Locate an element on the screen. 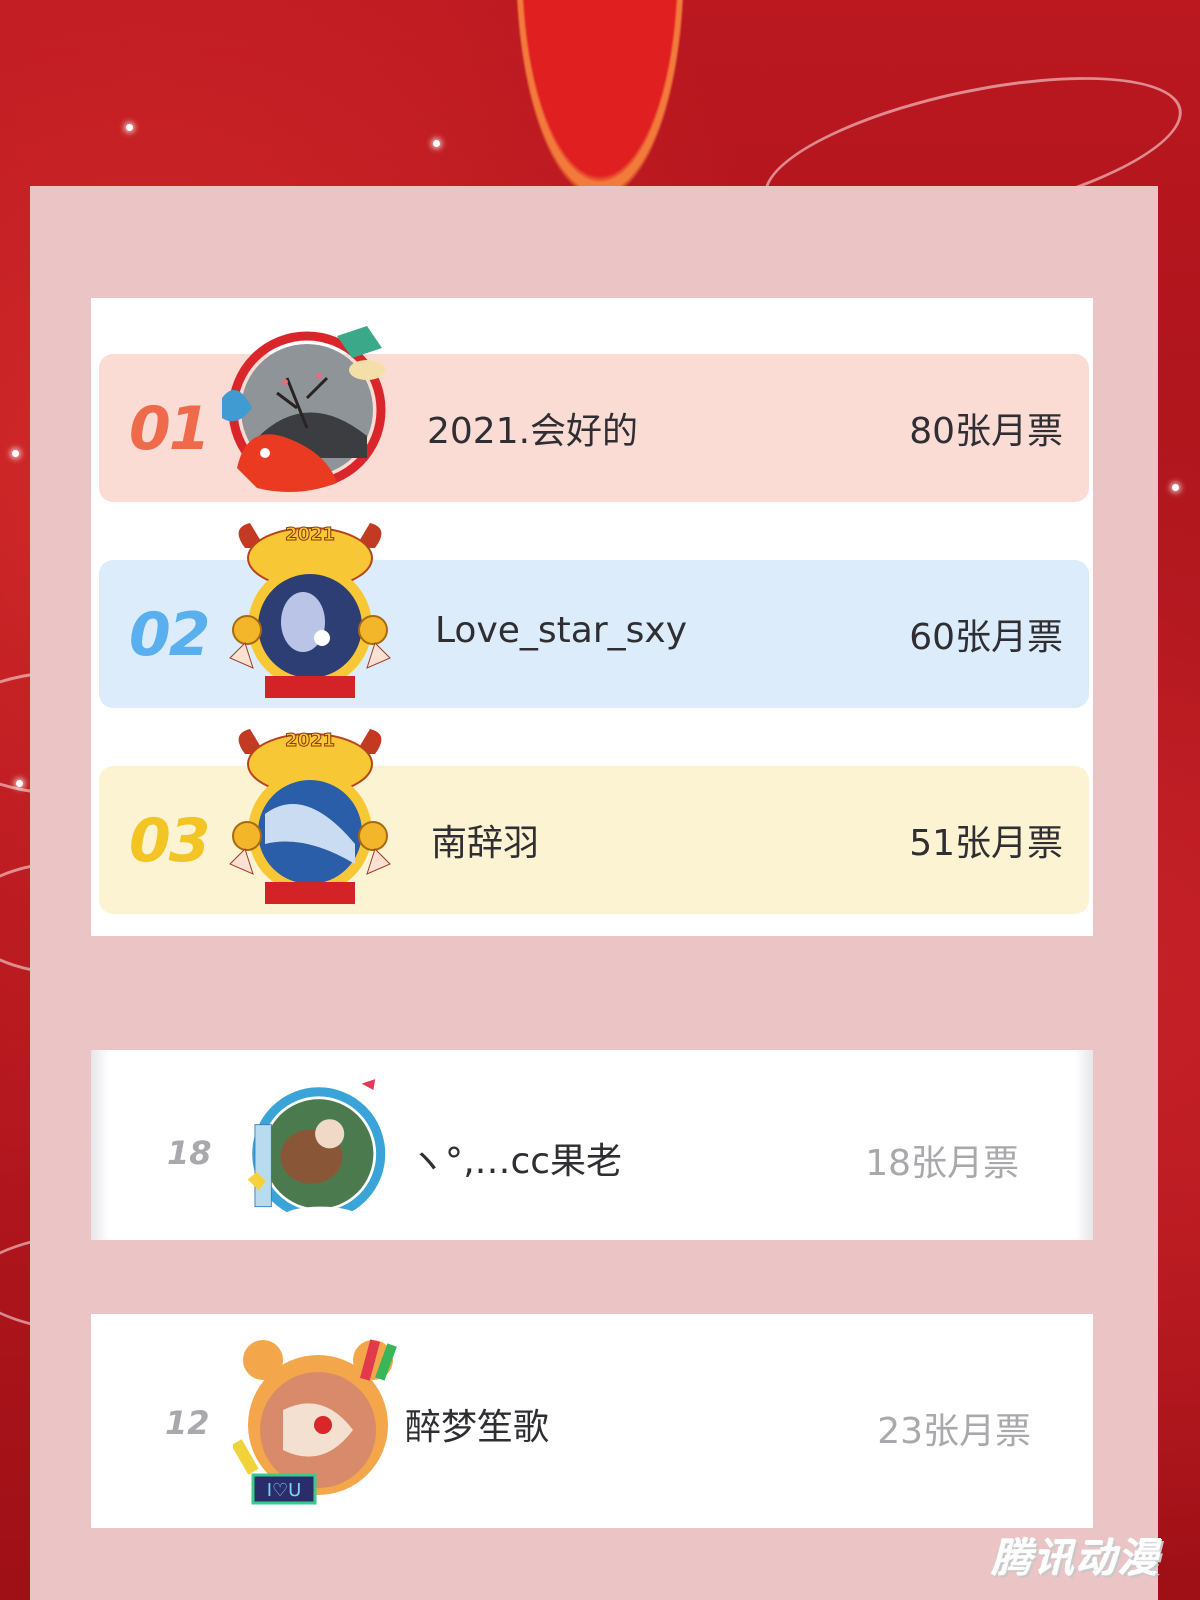  rank-card-12: 12 I♡U 醉梦笙歌 23张月票 is located at coordinates (592, 1421).